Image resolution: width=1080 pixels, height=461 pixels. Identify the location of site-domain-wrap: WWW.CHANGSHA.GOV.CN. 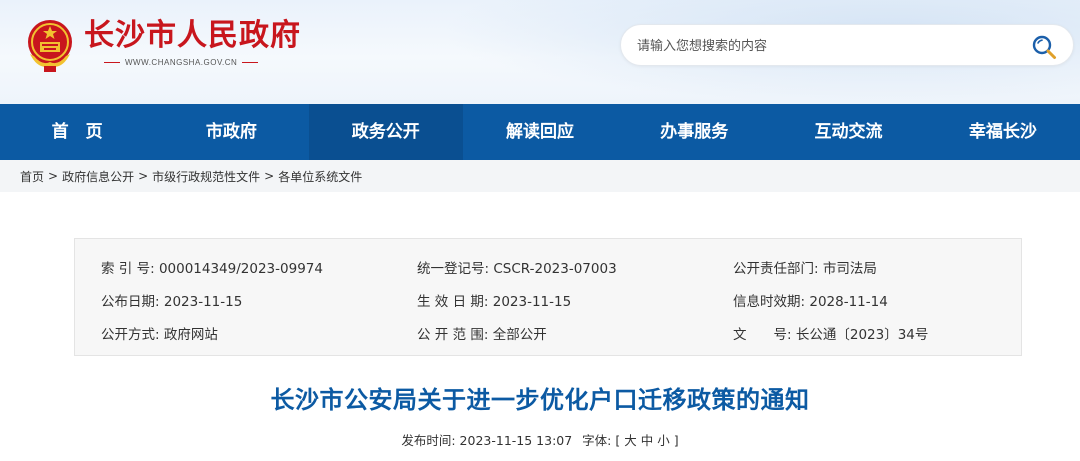
(181, 62).